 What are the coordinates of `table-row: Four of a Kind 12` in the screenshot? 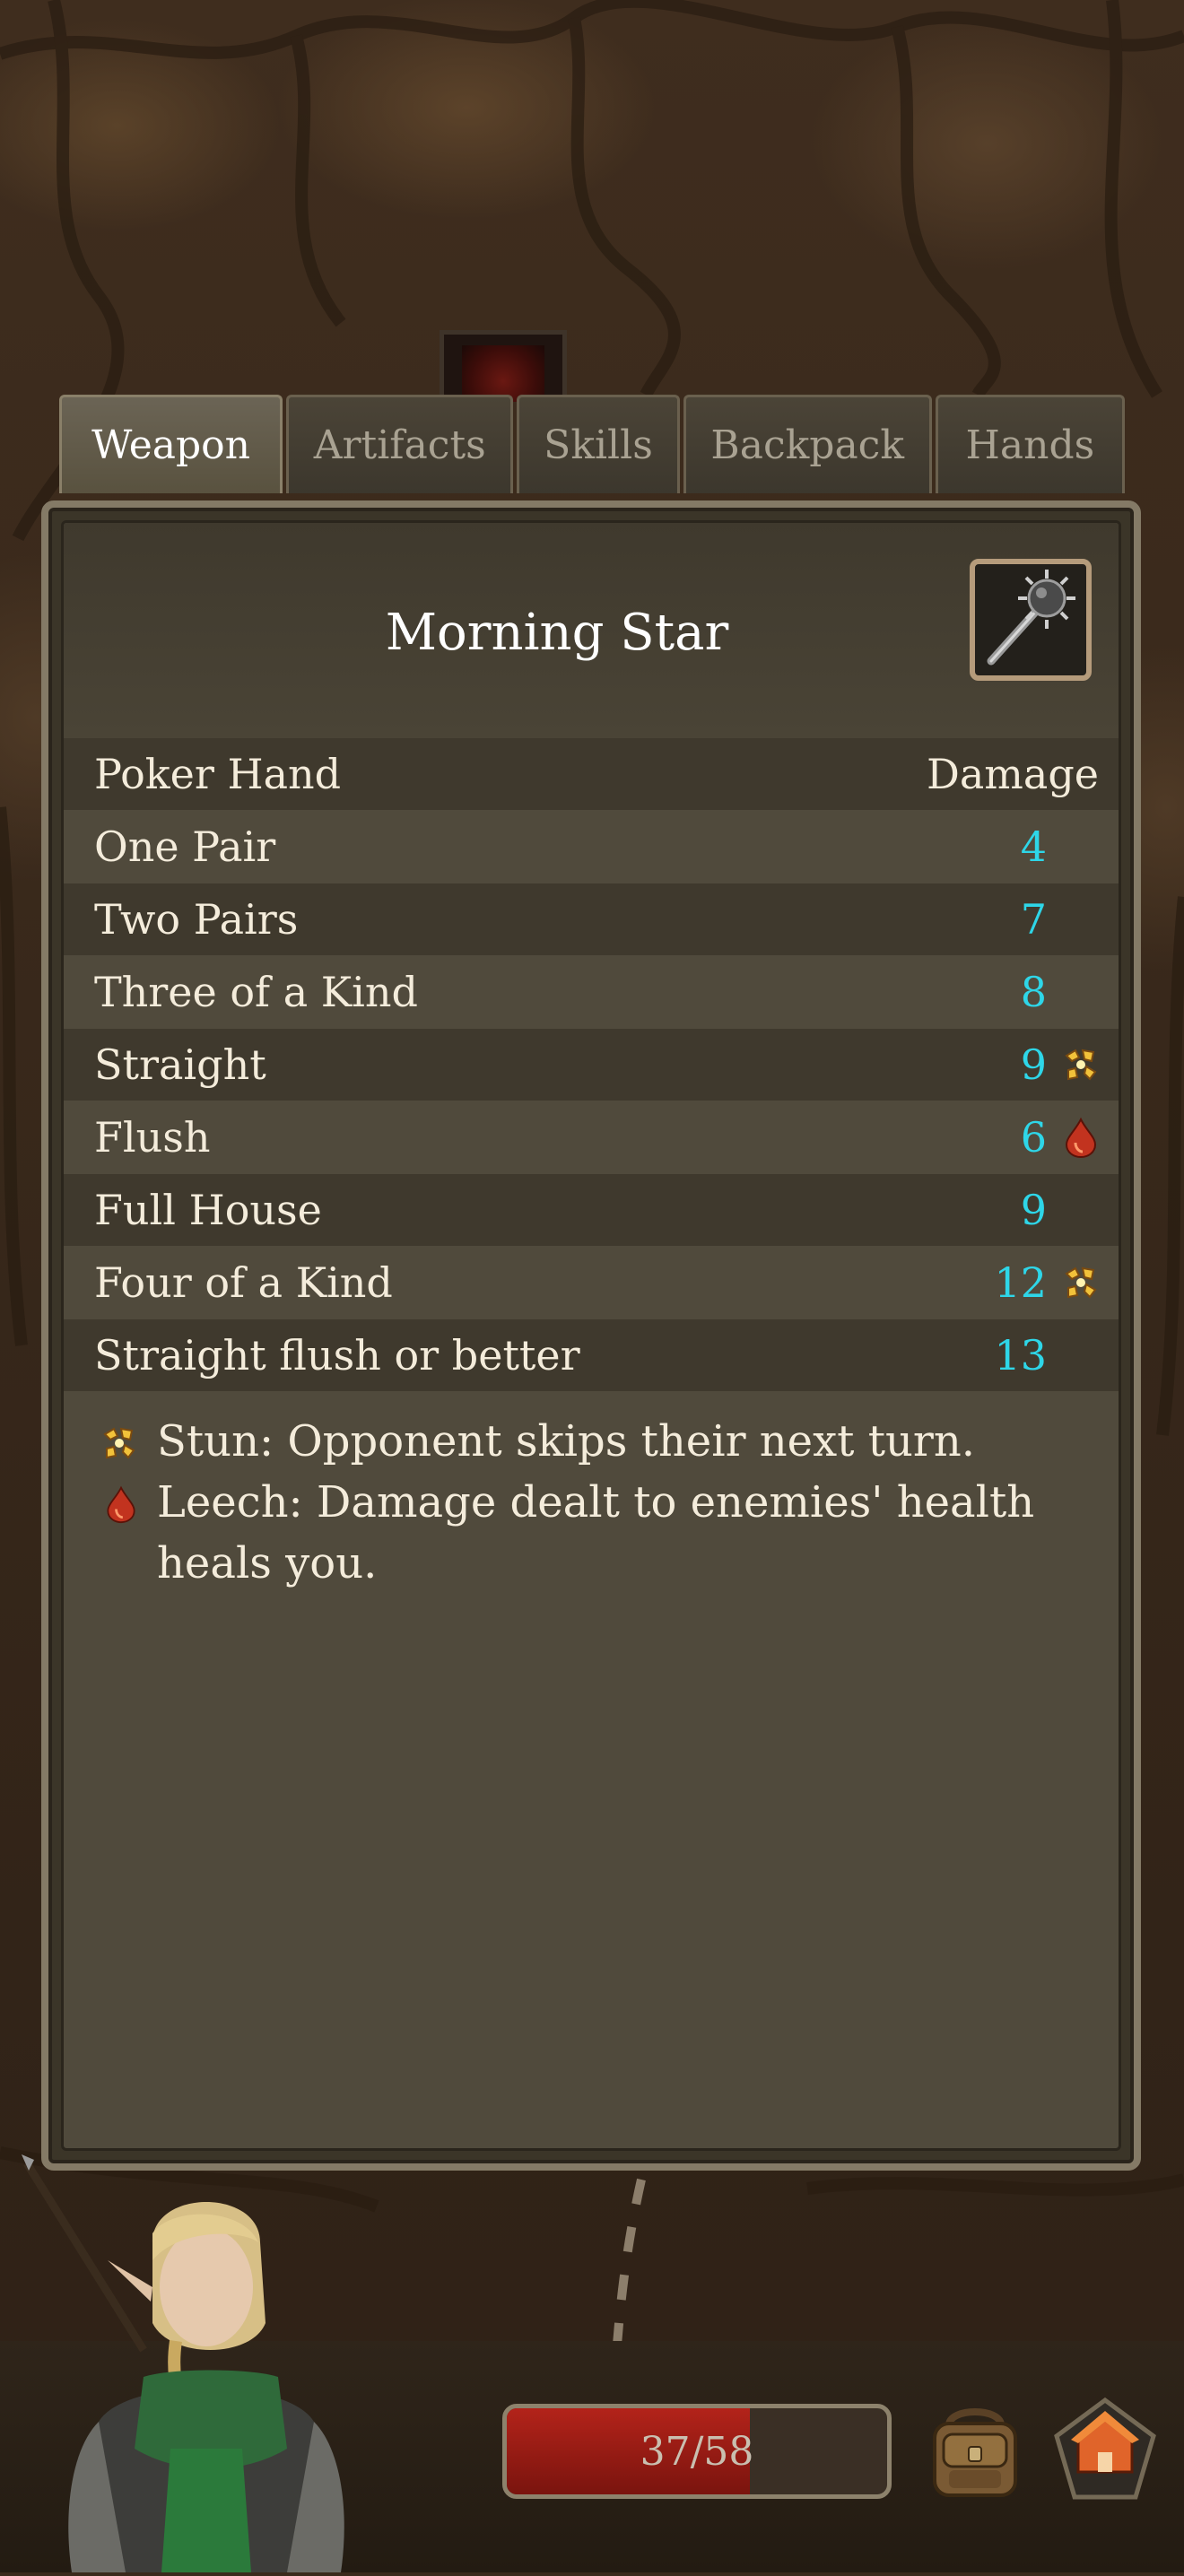 It's located at (591, 1282).